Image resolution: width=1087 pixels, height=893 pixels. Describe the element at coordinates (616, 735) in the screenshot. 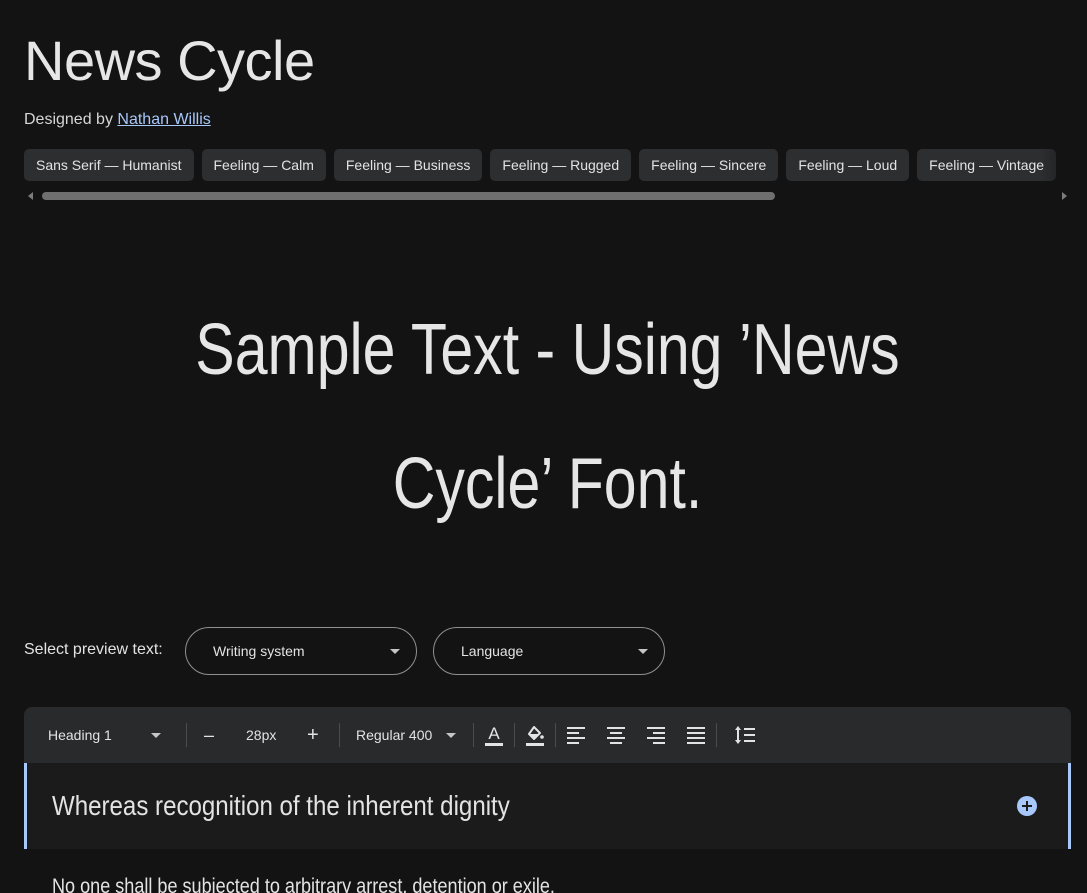

I see `align-center-icon` at that location.